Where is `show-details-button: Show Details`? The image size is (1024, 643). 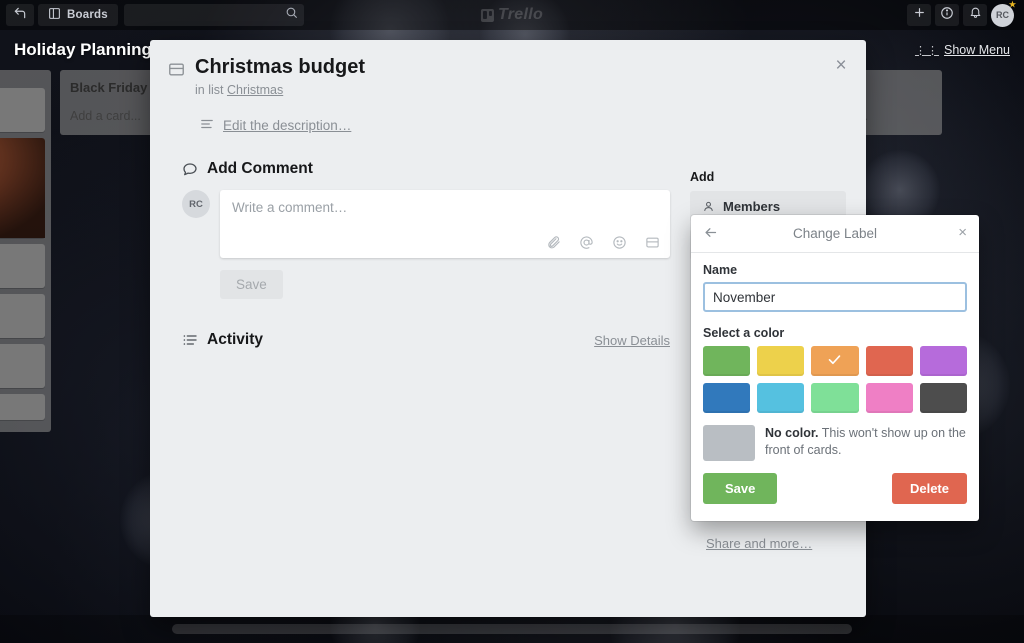 show-details-button: Show Details is located at coordinates (632, 340).